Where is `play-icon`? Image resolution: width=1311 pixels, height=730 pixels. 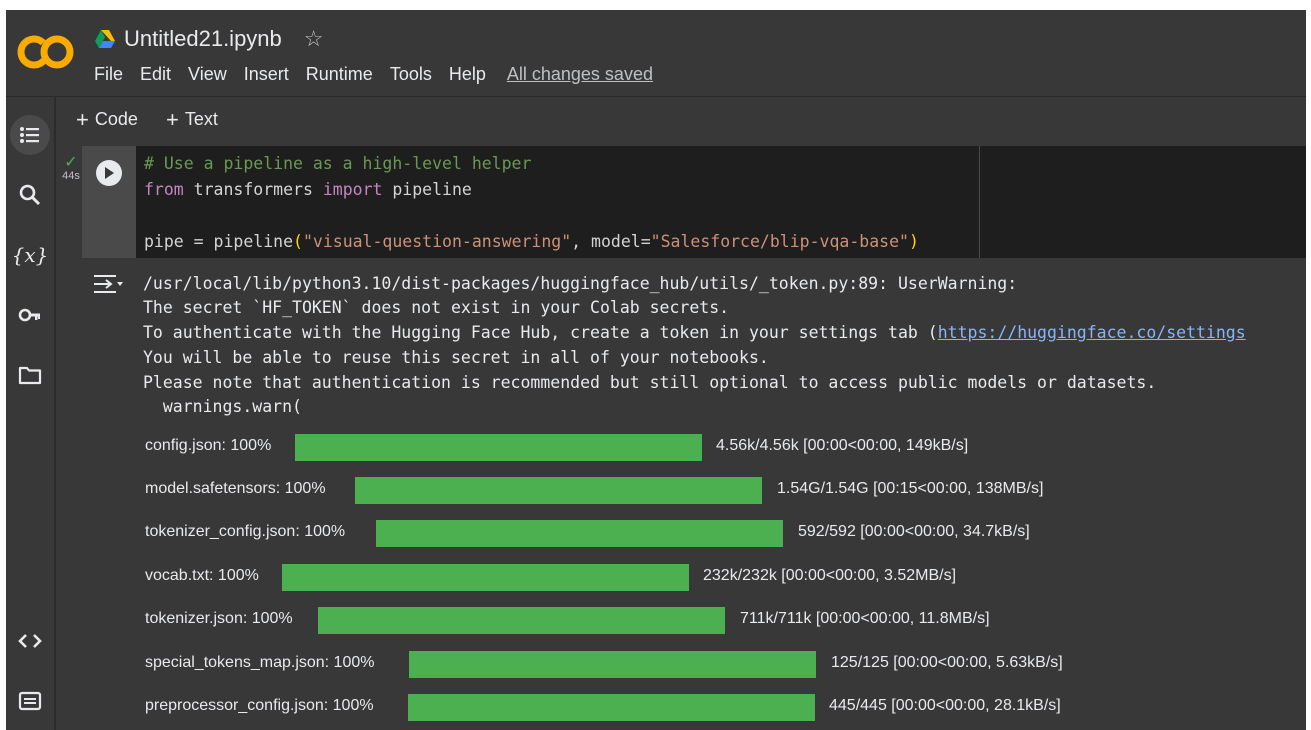
play-icon is located at coordinates (109, 173).